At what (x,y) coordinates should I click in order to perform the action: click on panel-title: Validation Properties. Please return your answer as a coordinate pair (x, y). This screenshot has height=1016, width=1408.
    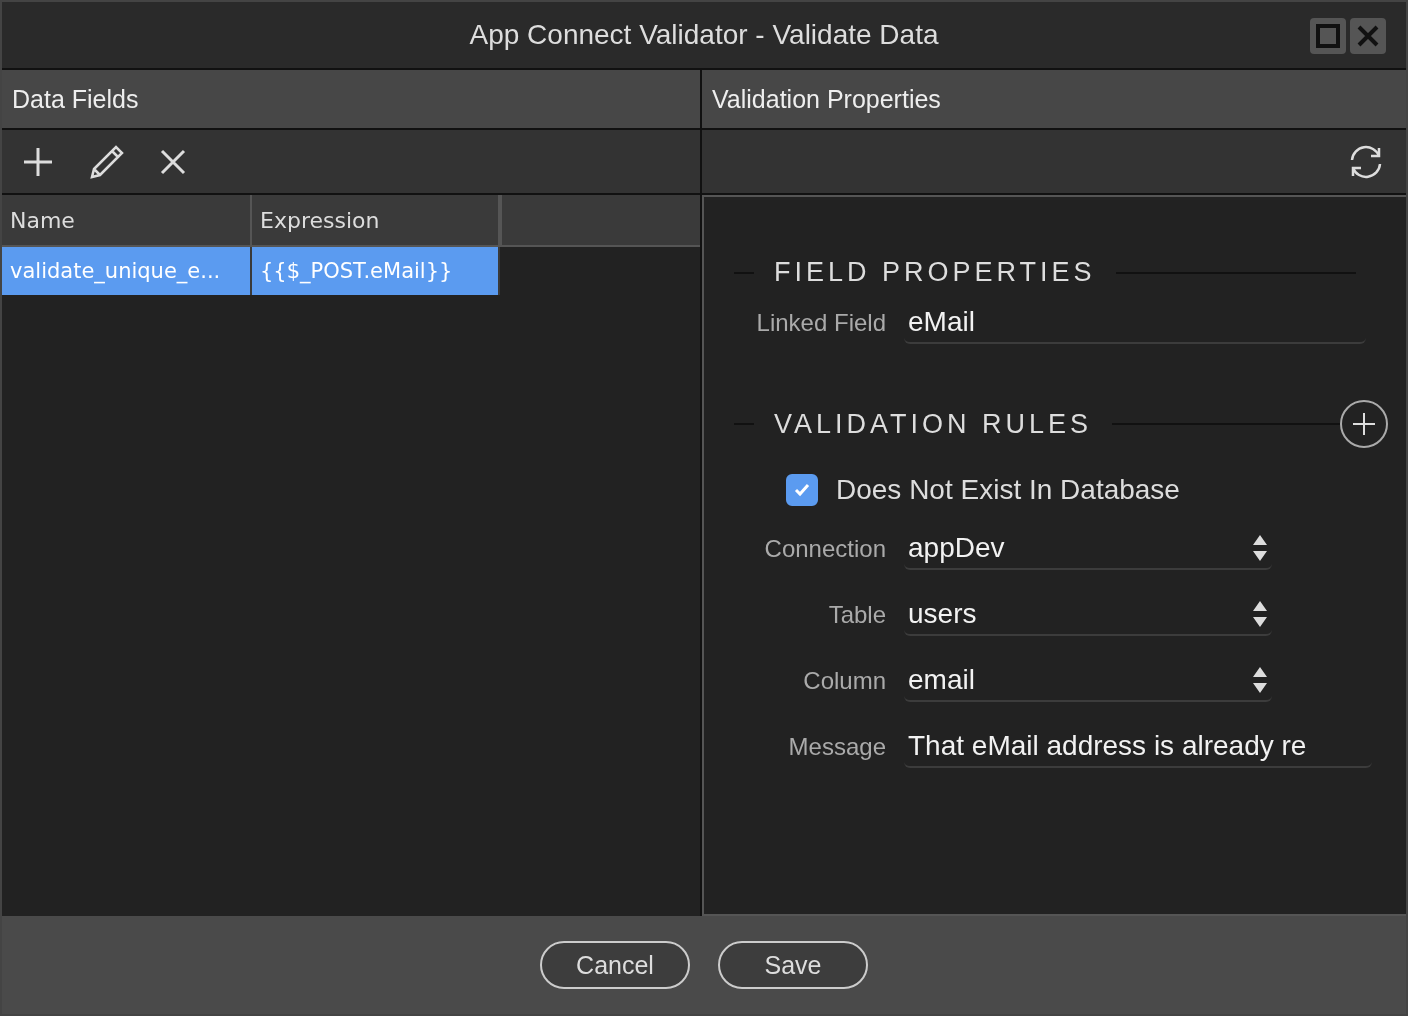
    Looking at the image, I should click on (826, 99).